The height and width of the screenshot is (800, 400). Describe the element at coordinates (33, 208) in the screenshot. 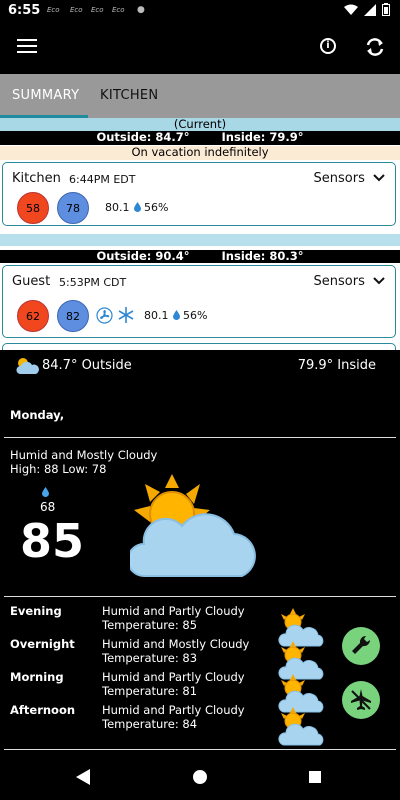

I see `heat-setpoint: 58` at that location.